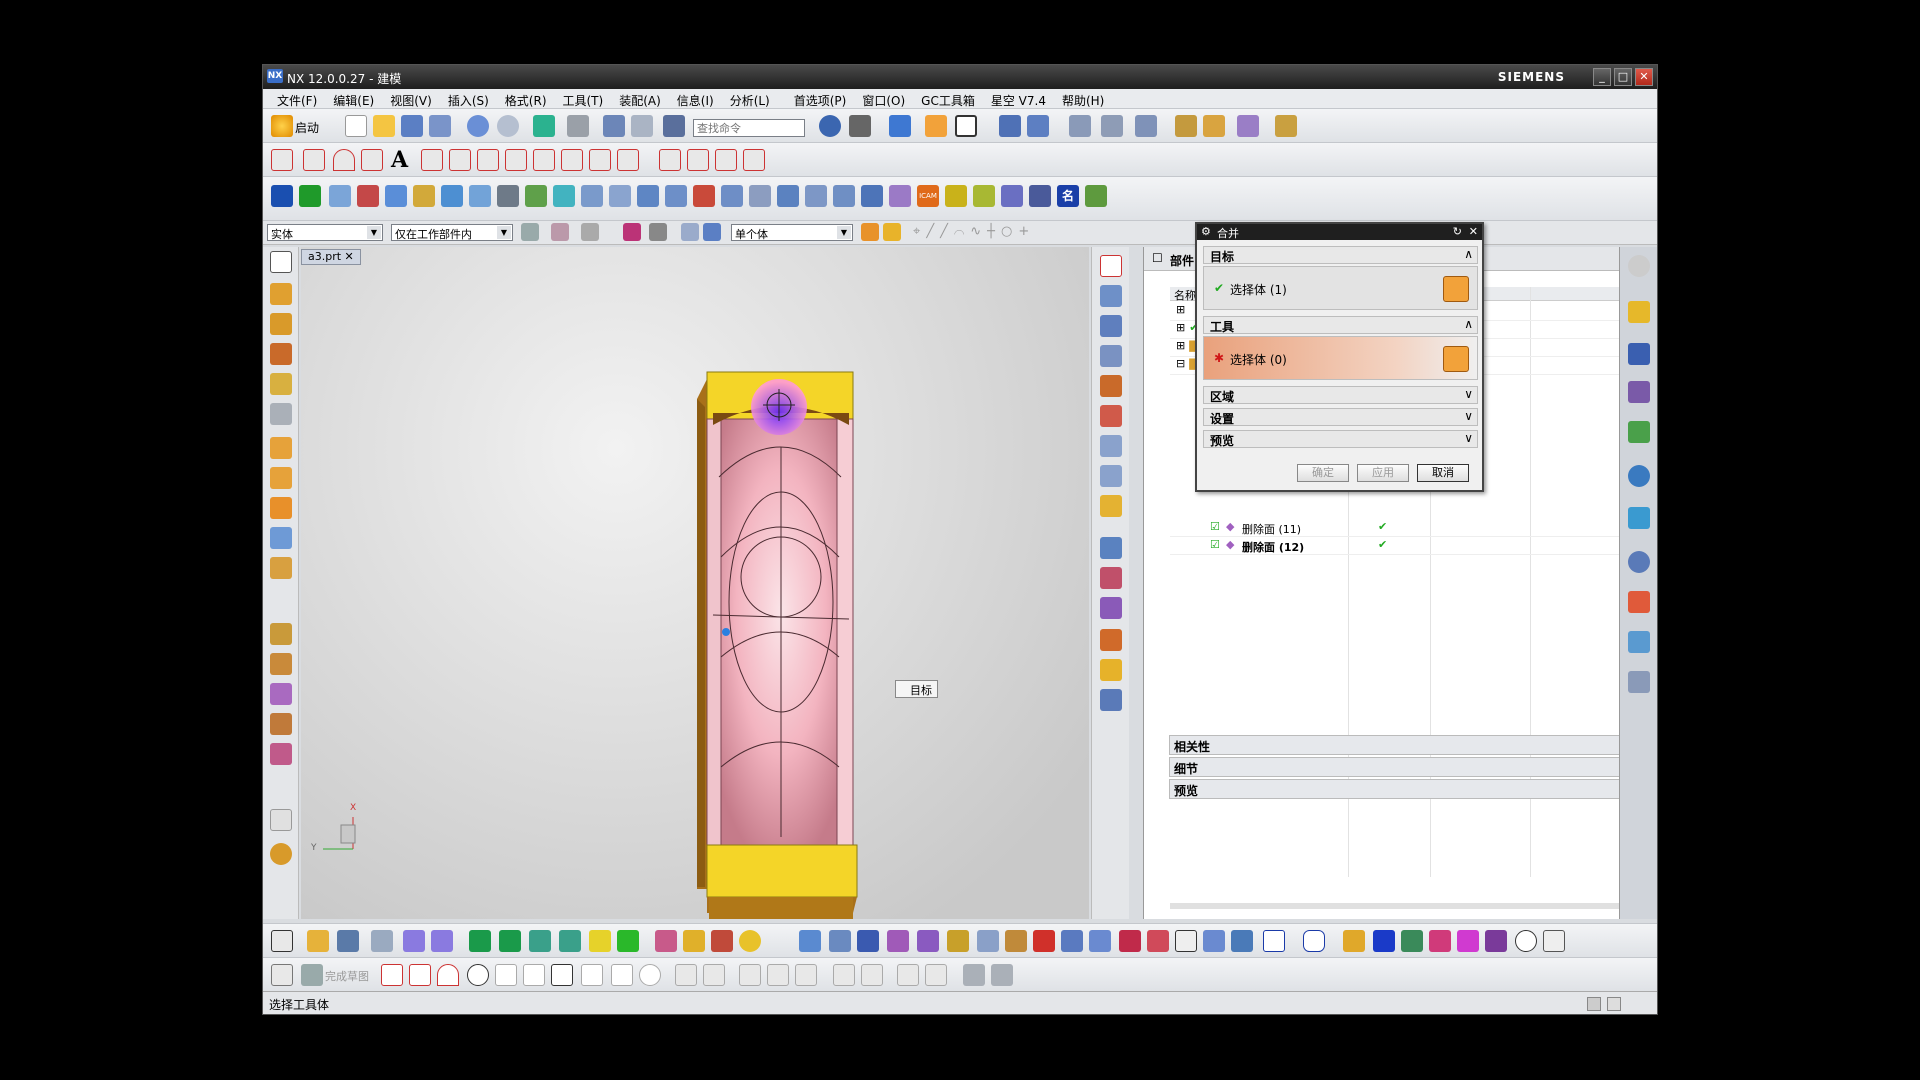  Describe the element at coordinates (1274, 941) in the screenshot. I see `rectangle-icon` at that location.